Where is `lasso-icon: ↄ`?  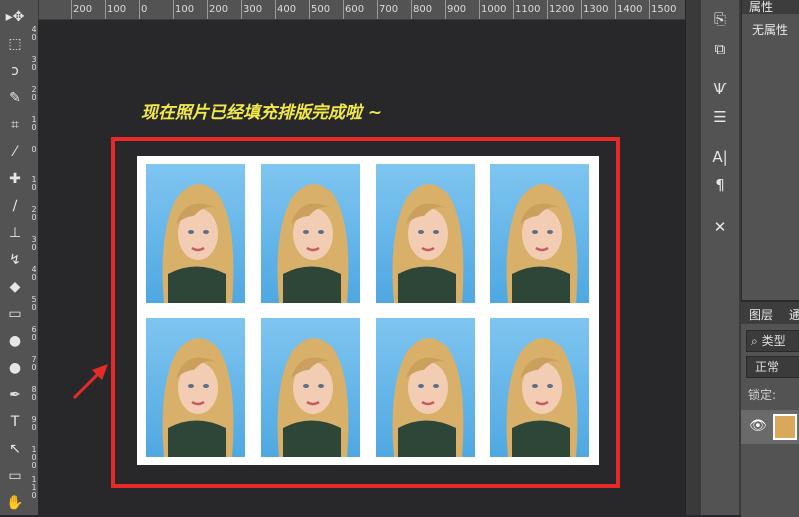 lasso-icon: ↄ is located at coordinates (15, 71).